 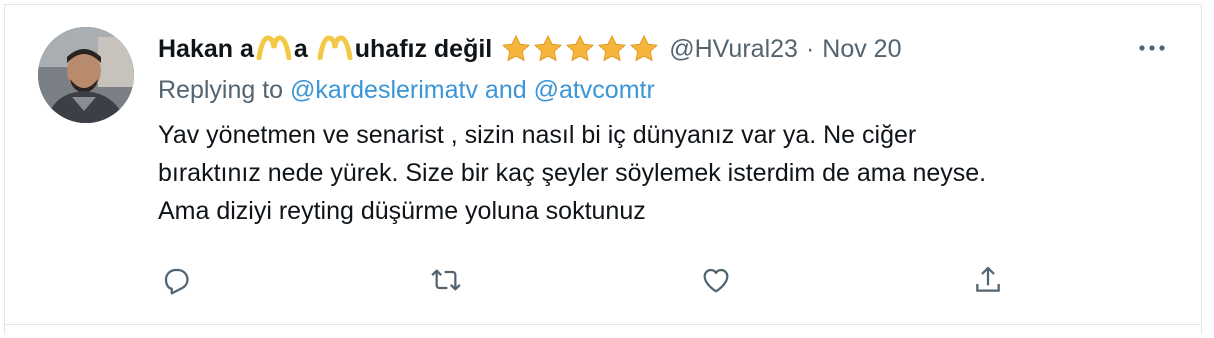 I want to click on mention-link: @atvcomtr, so click(x=594, y=90).